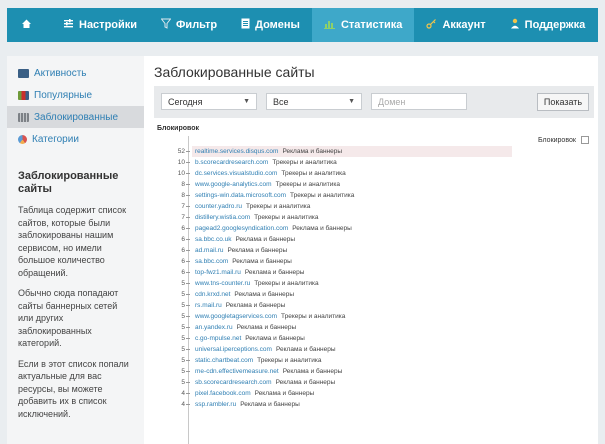 The width and height of the screenshot is (605, 444). What do you see at coordinates (108, 25) in the screenshot?
I see `nav-settings-label: Настройки` at bounding box center [108, 25].